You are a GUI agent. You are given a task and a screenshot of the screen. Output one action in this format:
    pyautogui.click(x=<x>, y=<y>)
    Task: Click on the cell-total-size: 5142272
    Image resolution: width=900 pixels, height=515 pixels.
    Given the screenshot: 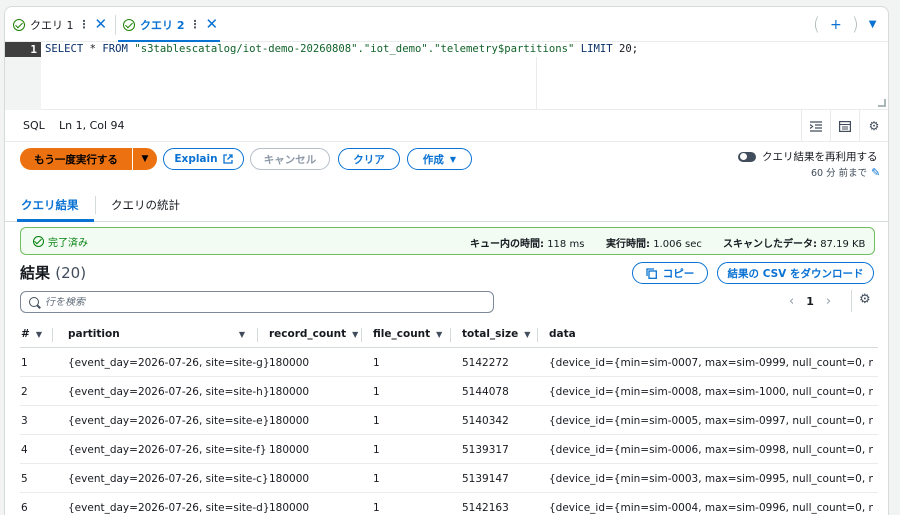 What is the action you would take?
    pyautogui.click(x=485, y=362)
    